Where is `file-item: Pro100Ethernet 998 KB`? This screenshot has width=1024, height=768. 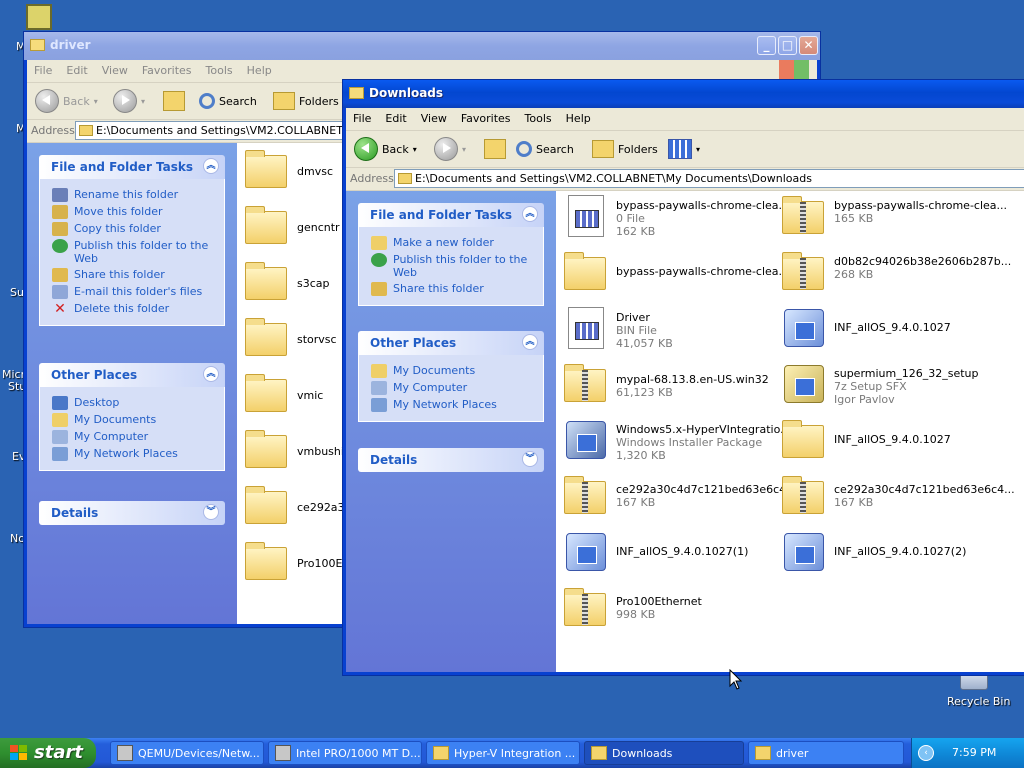
file-item: Pro100Ethernet 998 KB is located at coordinates (632, 608).